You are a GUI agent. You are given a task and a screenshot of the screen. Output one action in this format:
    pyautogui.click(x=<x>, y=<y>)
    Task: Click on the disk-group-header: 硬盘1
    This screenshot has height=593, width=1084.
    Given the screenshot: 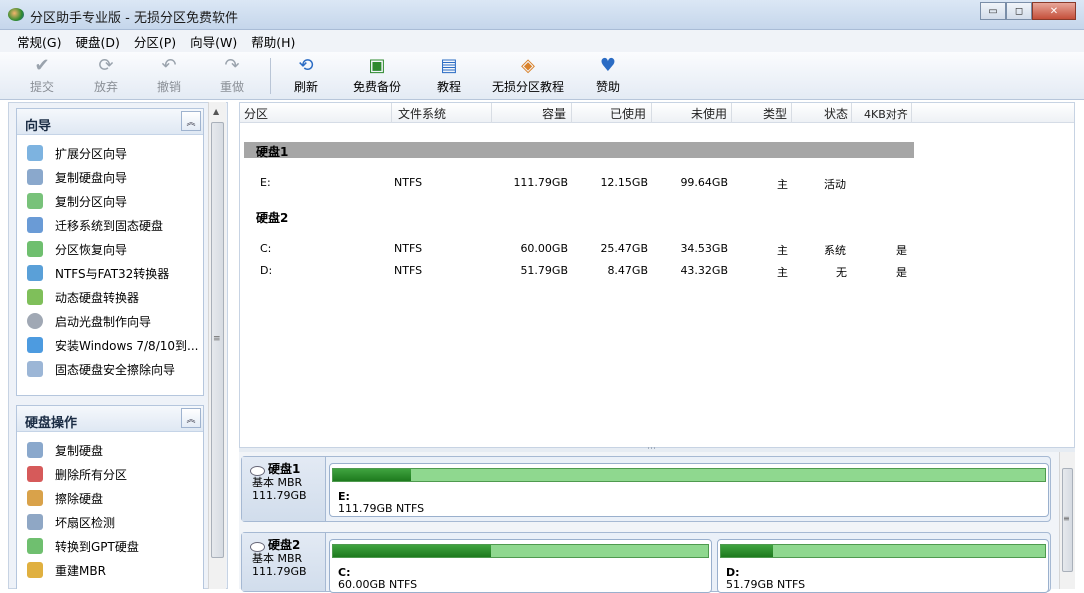 What is the action you would take?
    pyautogui.click(x=579, y=150)
    